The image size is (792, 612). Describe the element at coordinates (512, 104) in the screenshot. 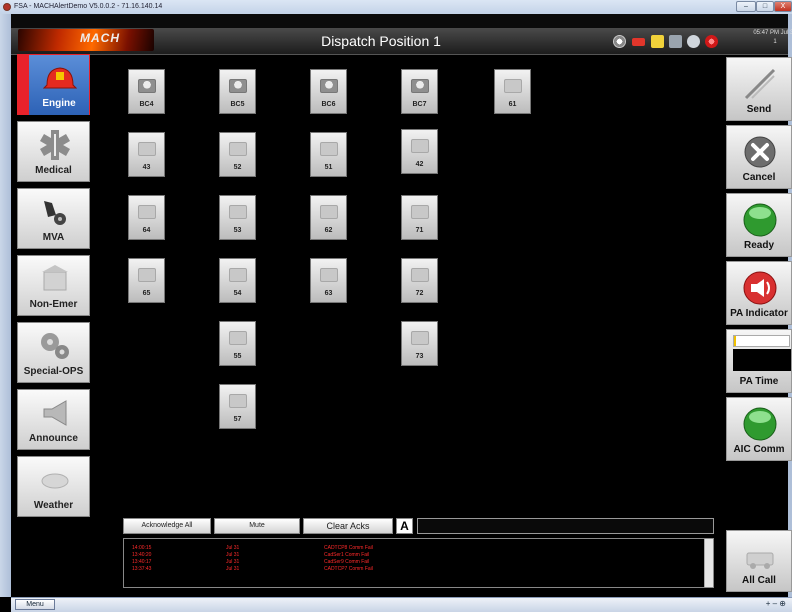

I see `unit-label: 61` at that location.